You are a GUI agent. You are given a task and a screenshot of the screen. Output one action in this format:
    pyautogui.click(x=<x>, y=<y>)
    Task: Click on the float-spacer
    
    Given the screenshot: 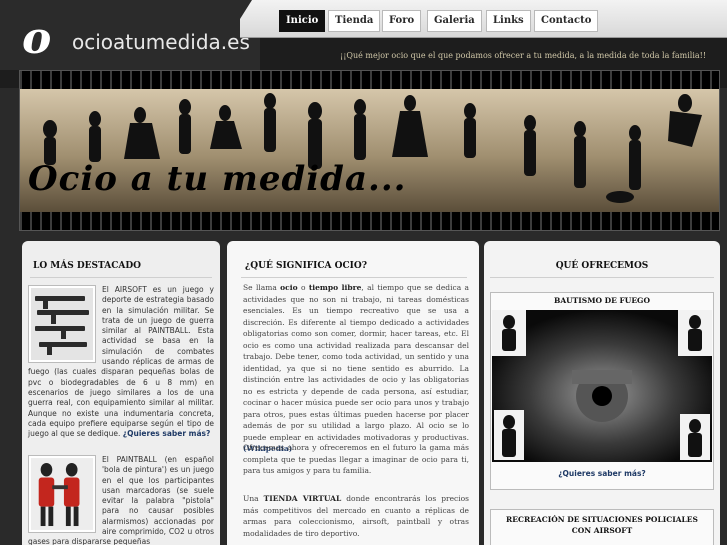 What is the action you would take?
    pyautogui.click(x=65, y=325)
    